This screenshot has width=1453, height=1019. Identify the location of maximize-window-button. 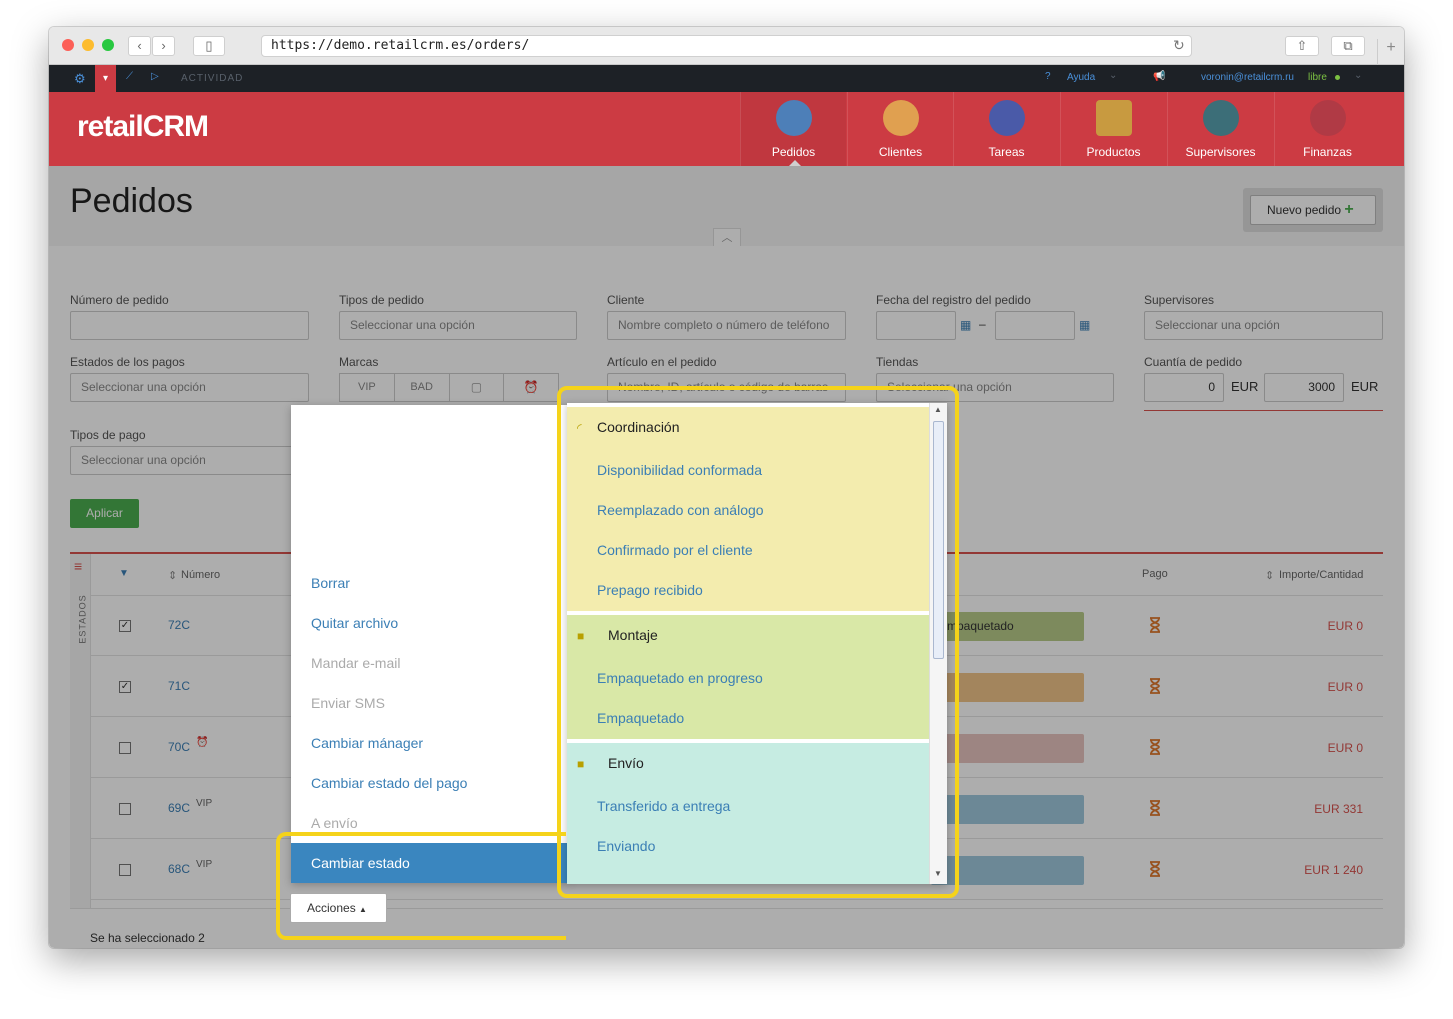
(108, 45).